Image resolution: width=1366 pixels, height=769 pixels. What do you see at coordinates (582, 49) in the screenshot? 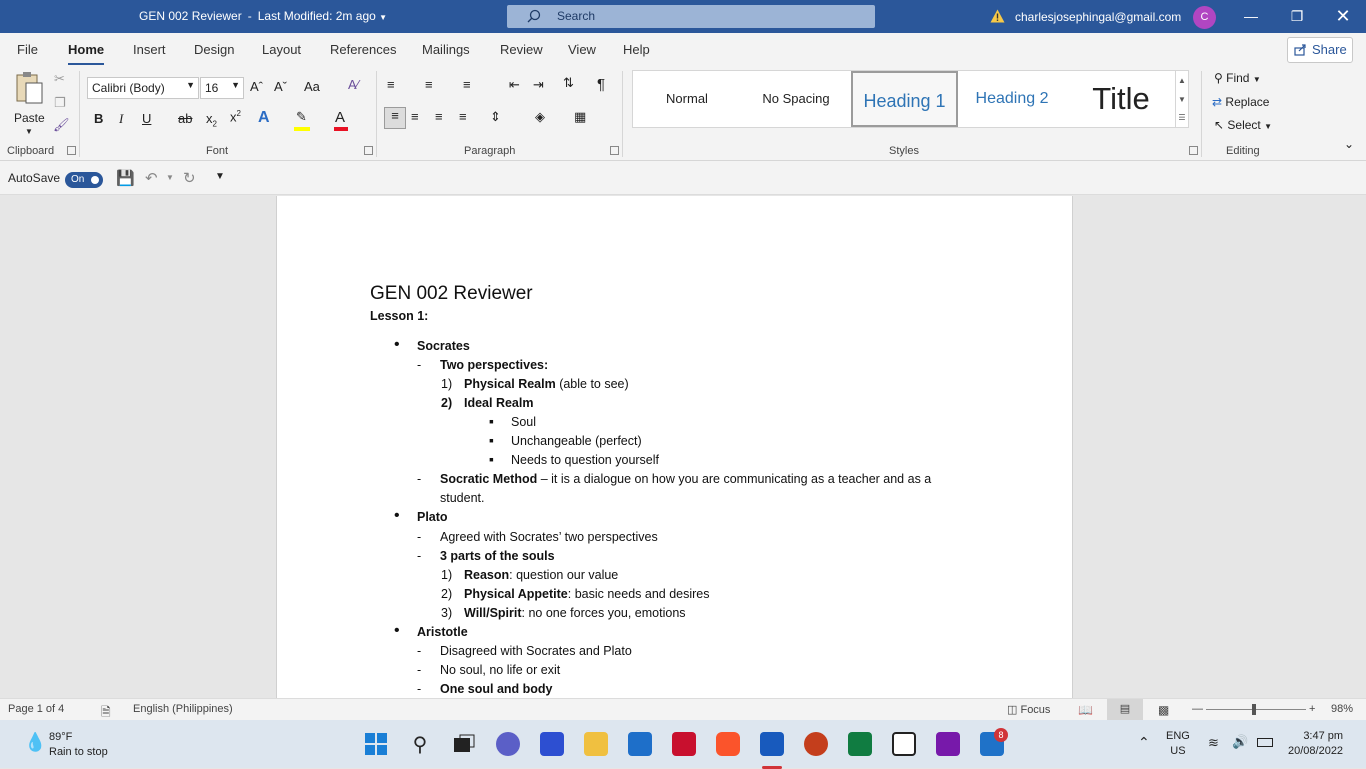
I see `tab-view: View` at bounding box center [582, 49].